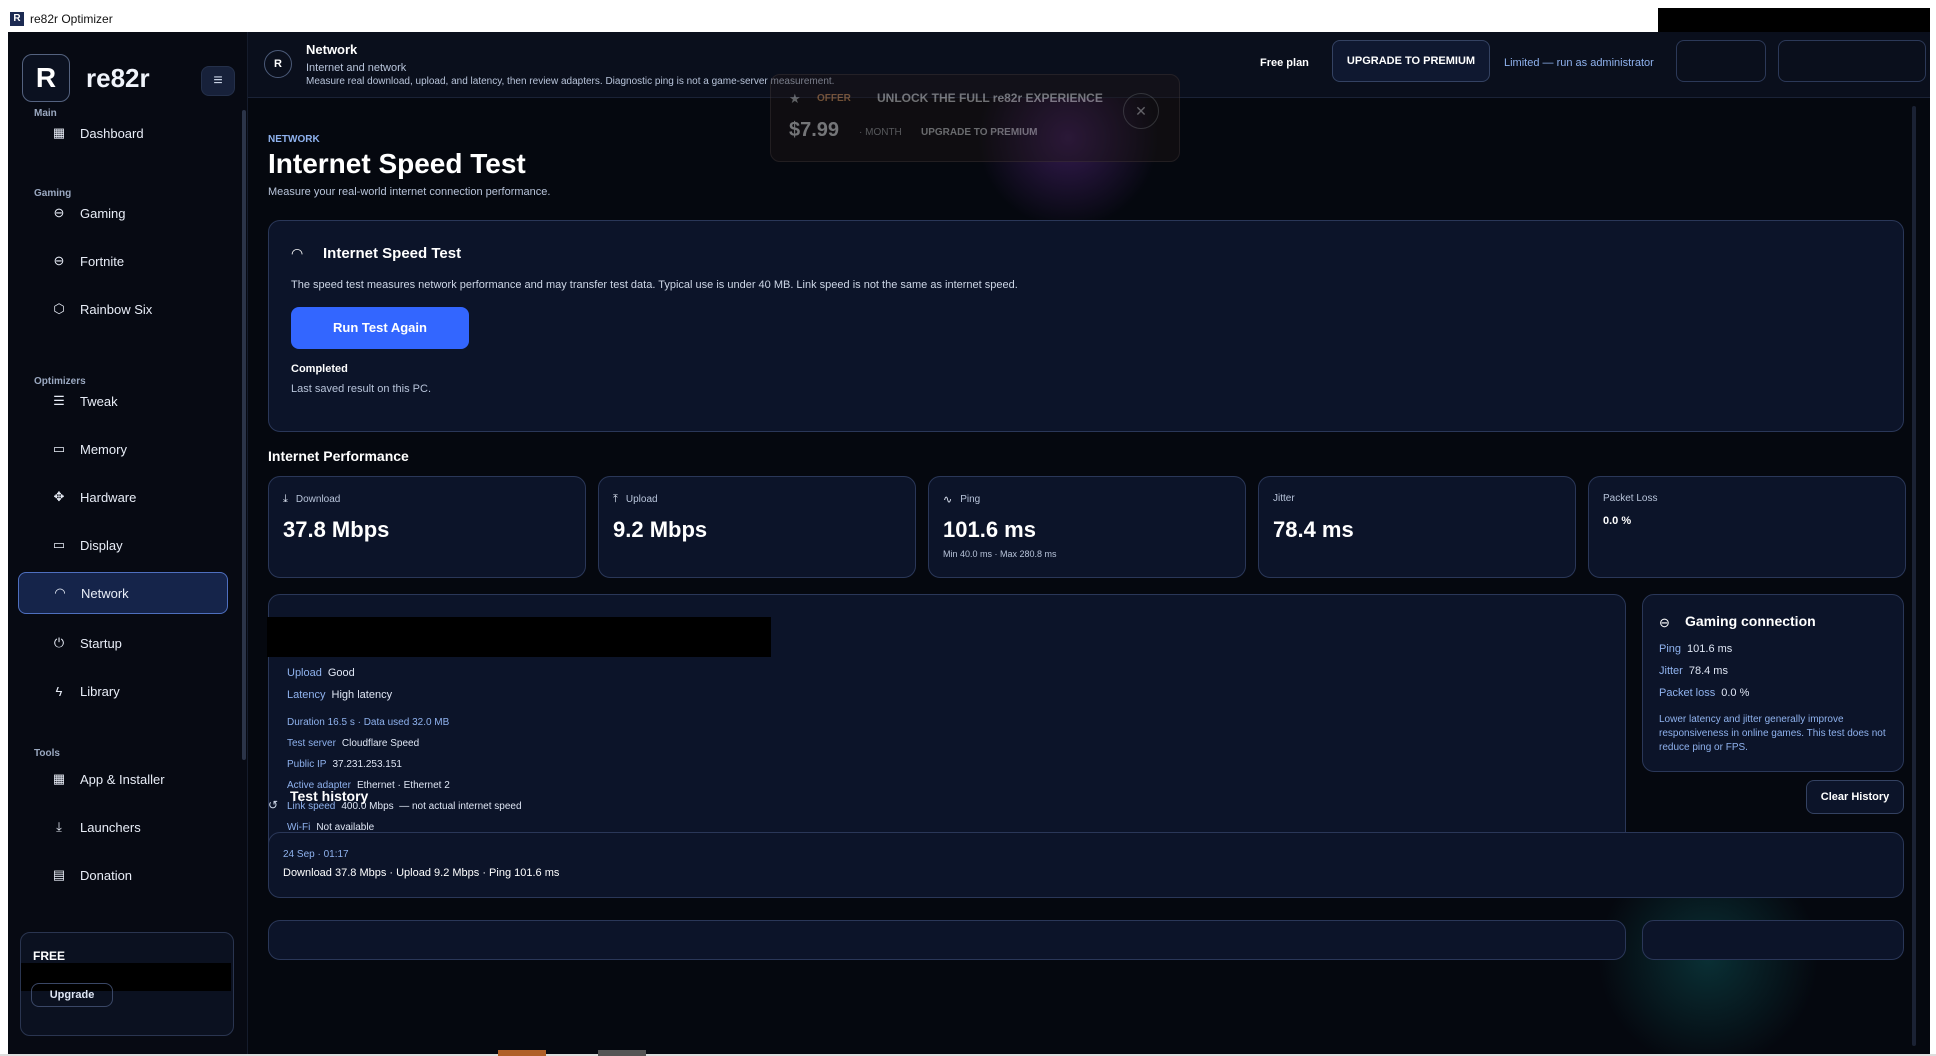 The height and width of the screenshot is (1056, 1936). What do you see at coordinates (1750, 621) in the screenshot?
I see `gaming-title: Gaming connection` at bounding box center [1750, 621].